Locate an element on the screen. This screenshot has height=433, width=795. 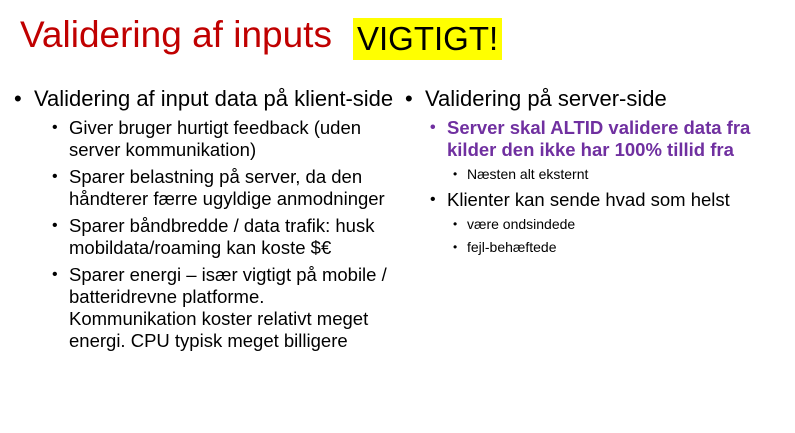
important-highlight: VIGTIGT! is located at coordinates (428, 39).